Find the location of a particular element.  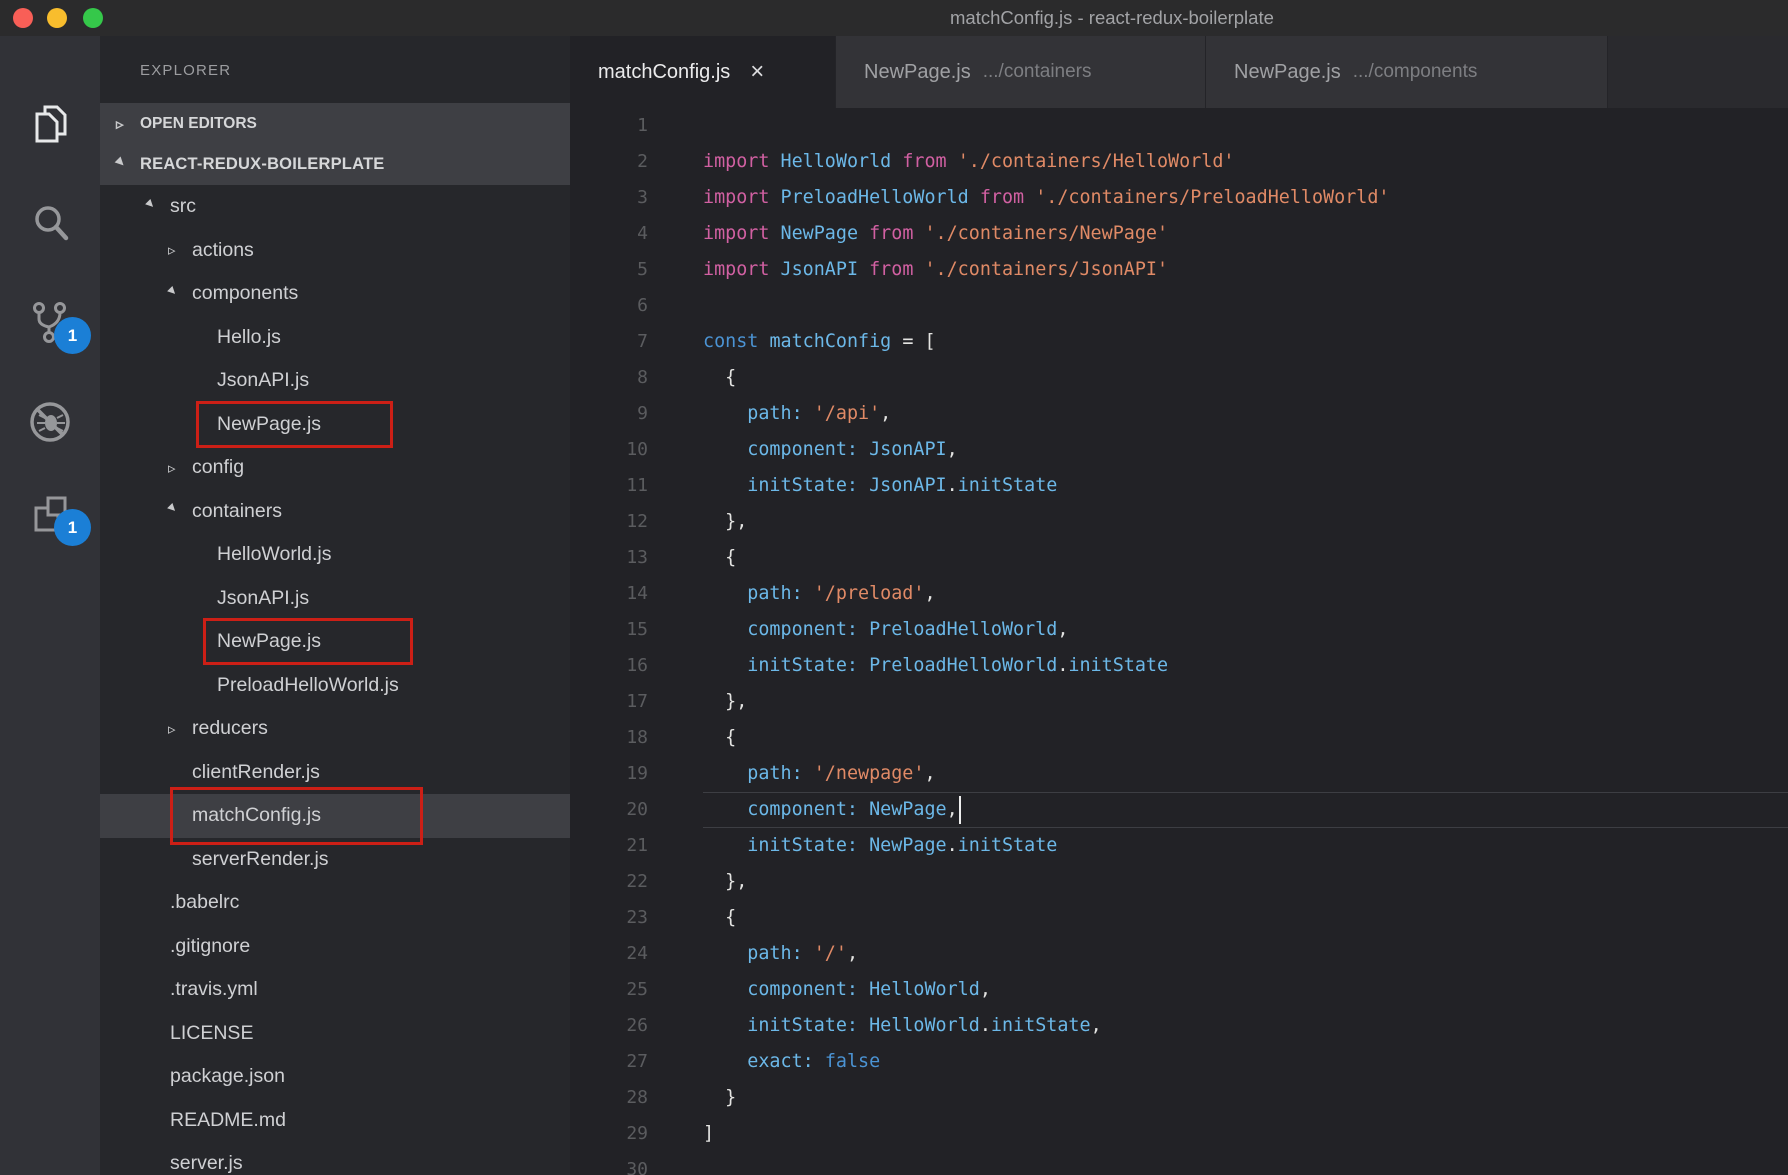

code-line-17: 17 }, is located at coordinates (1179, 702).